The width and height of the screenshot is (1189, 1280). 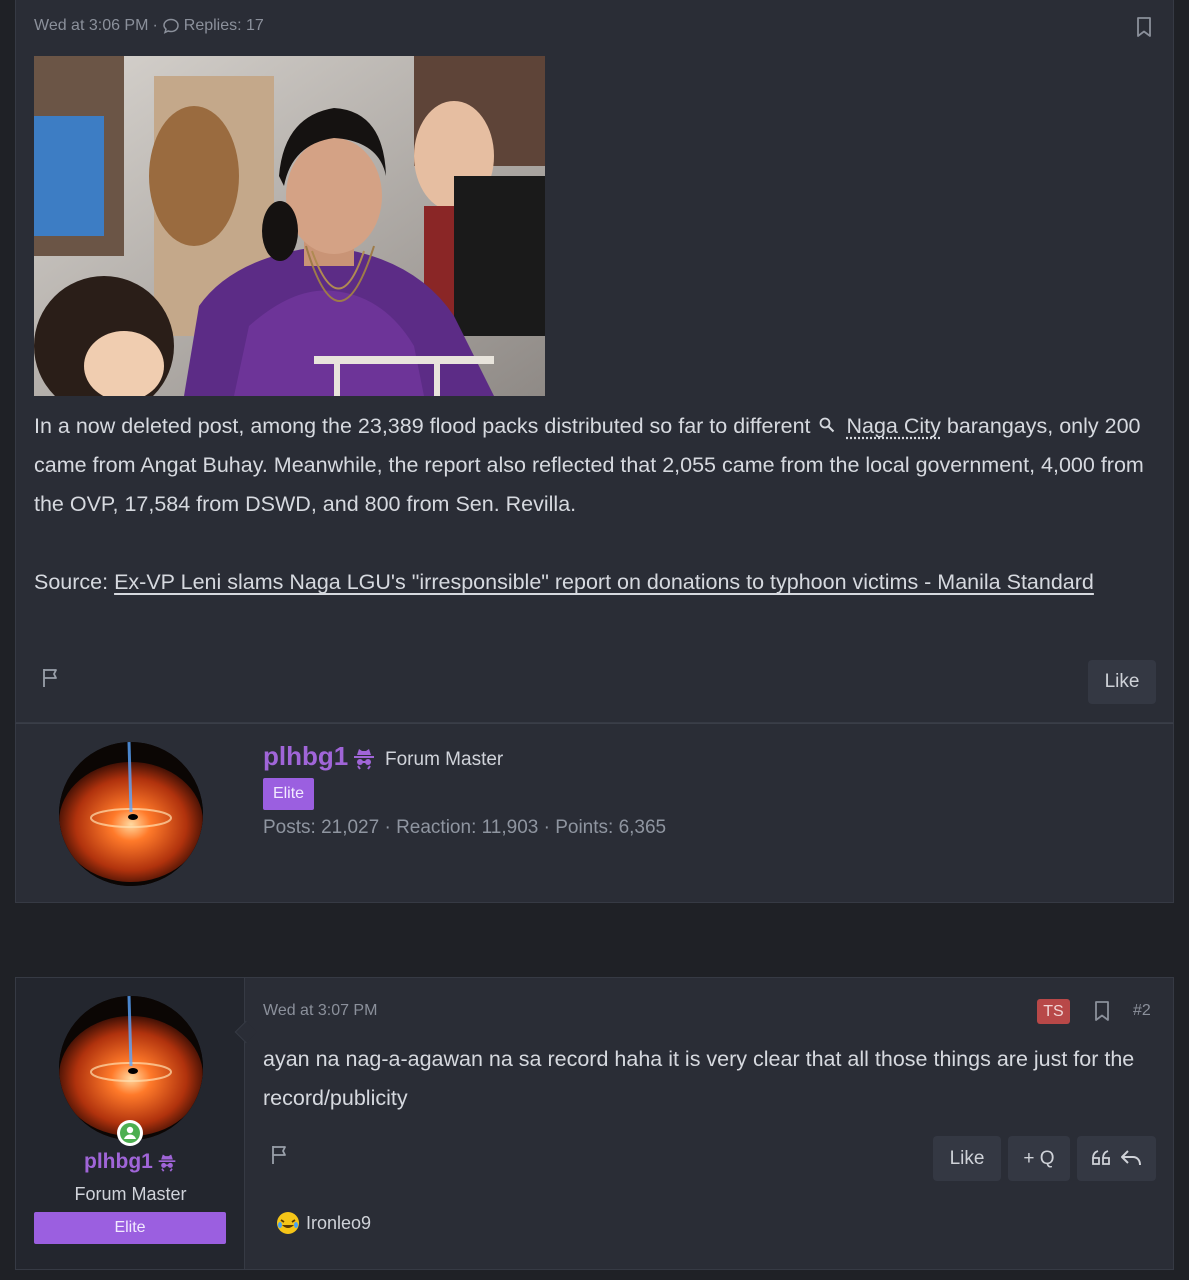 I want to click on reply-button, so click(x=1116, y=1158).